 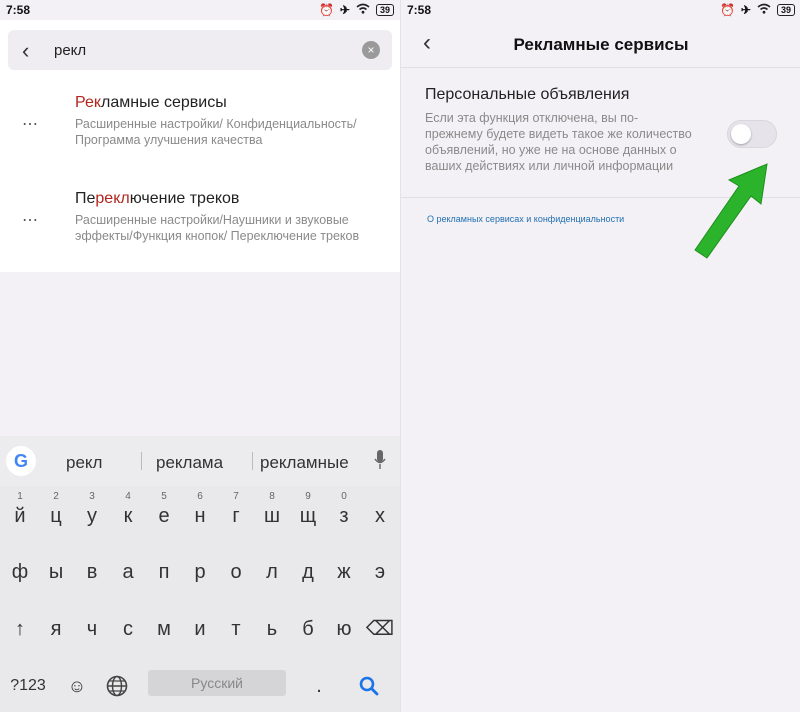 I want to click on key-0: ф, so click(x=20, y=572).